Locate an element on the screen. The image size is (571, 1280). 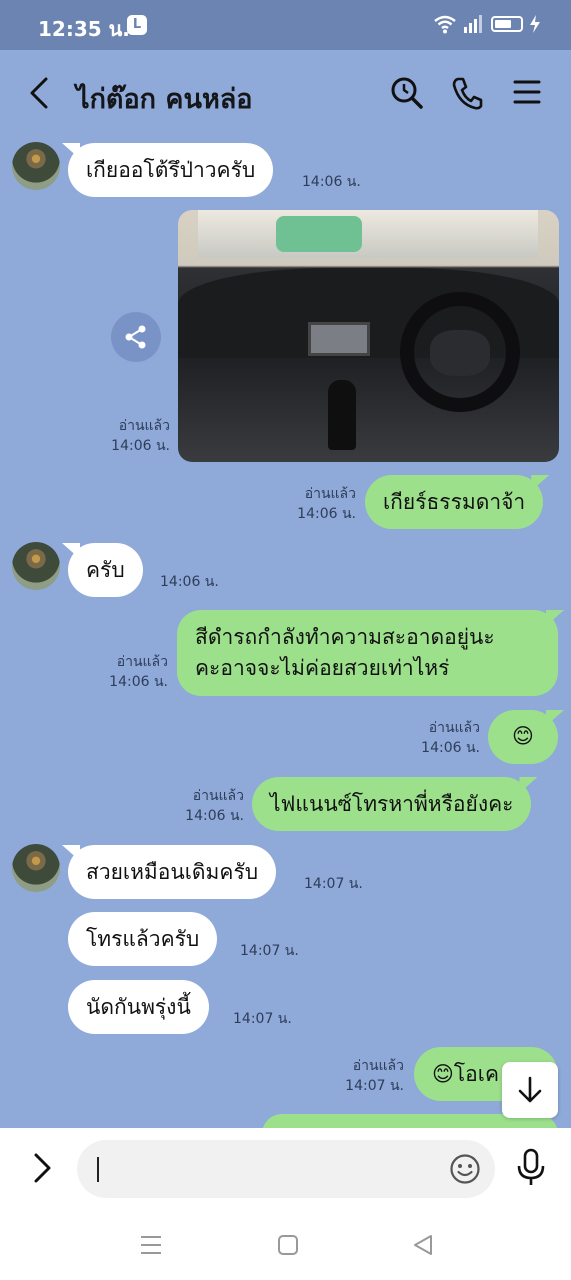
menu-icon is located at coordinates (527, 92).